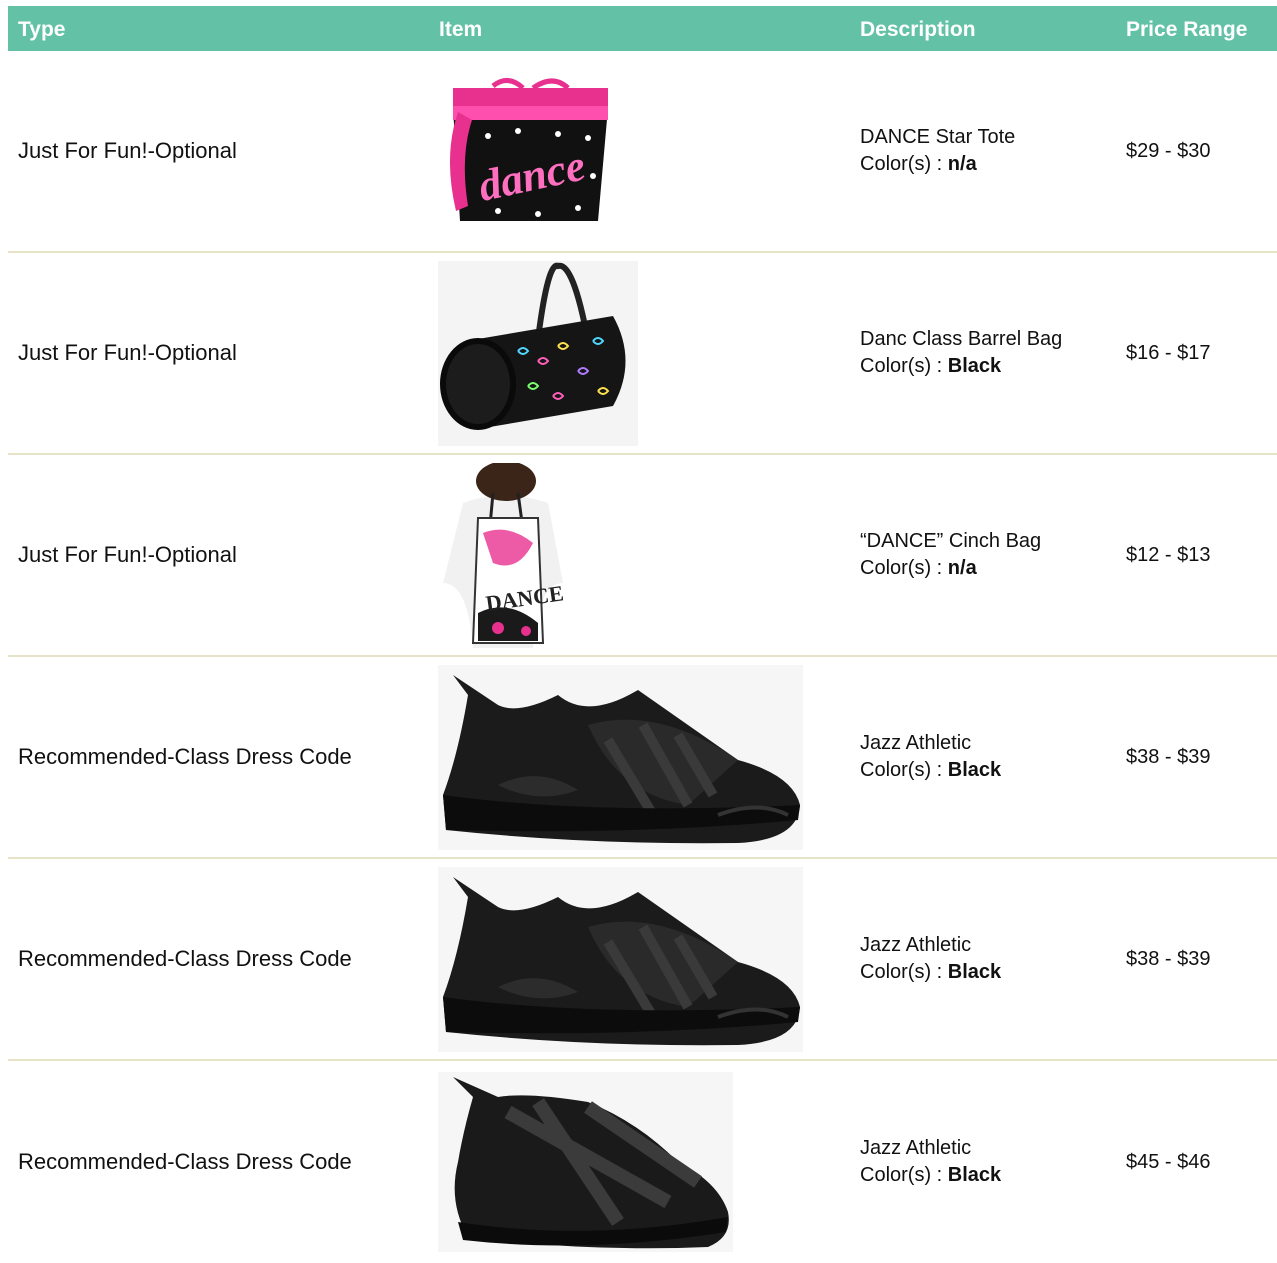  Describe the element at coordinates (951, 541) in the screenshot. I see `item-name: “DANCE” Cinch Bag` at that location.